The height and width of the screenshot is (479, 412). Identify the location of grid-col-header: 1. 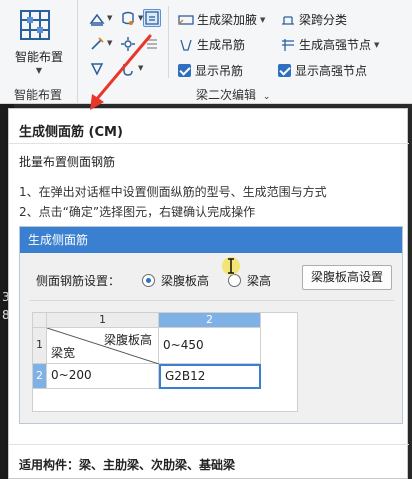
(103, 320).